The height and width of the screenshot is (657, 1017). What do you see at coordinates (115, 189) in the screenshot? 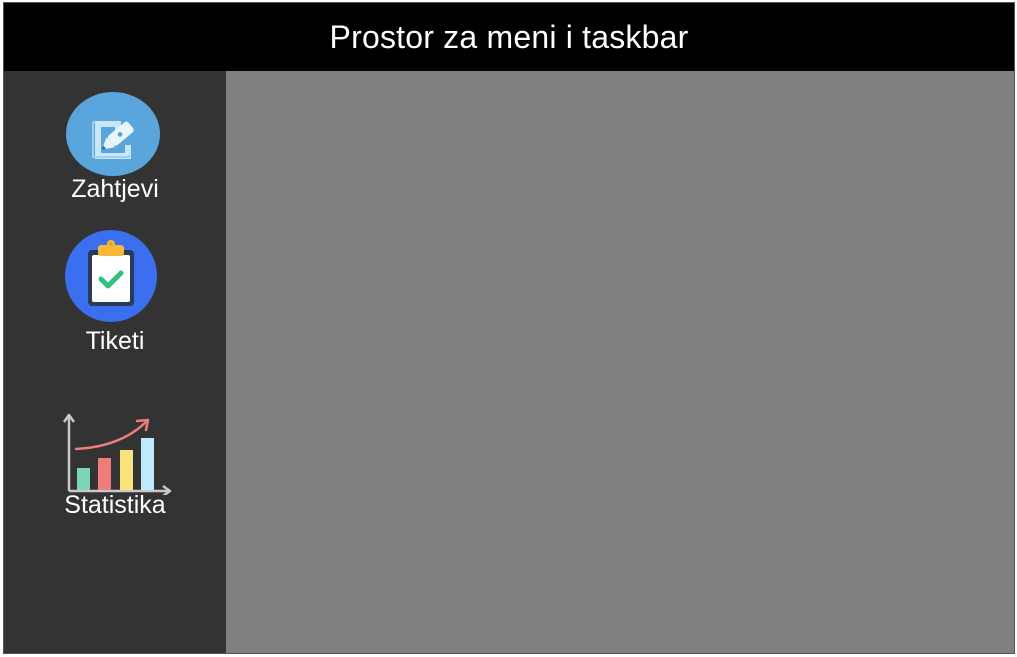
I see `sidebar-item-label: Zahtjevi` at bounding box center [115, 189].